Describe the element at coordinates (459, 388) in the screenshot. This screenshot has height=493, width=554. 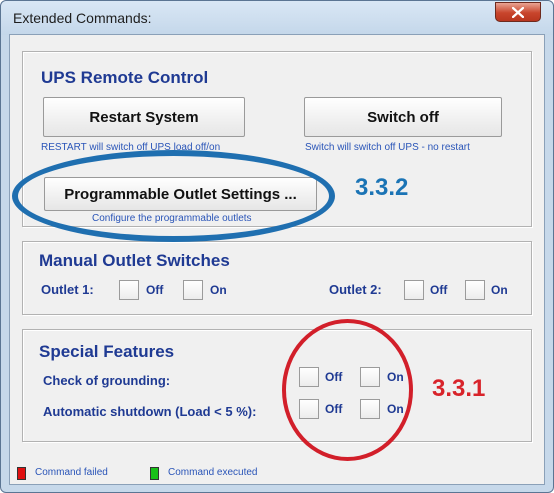
I see `annotation-label-3-3-1: 3.3.1` at that location.